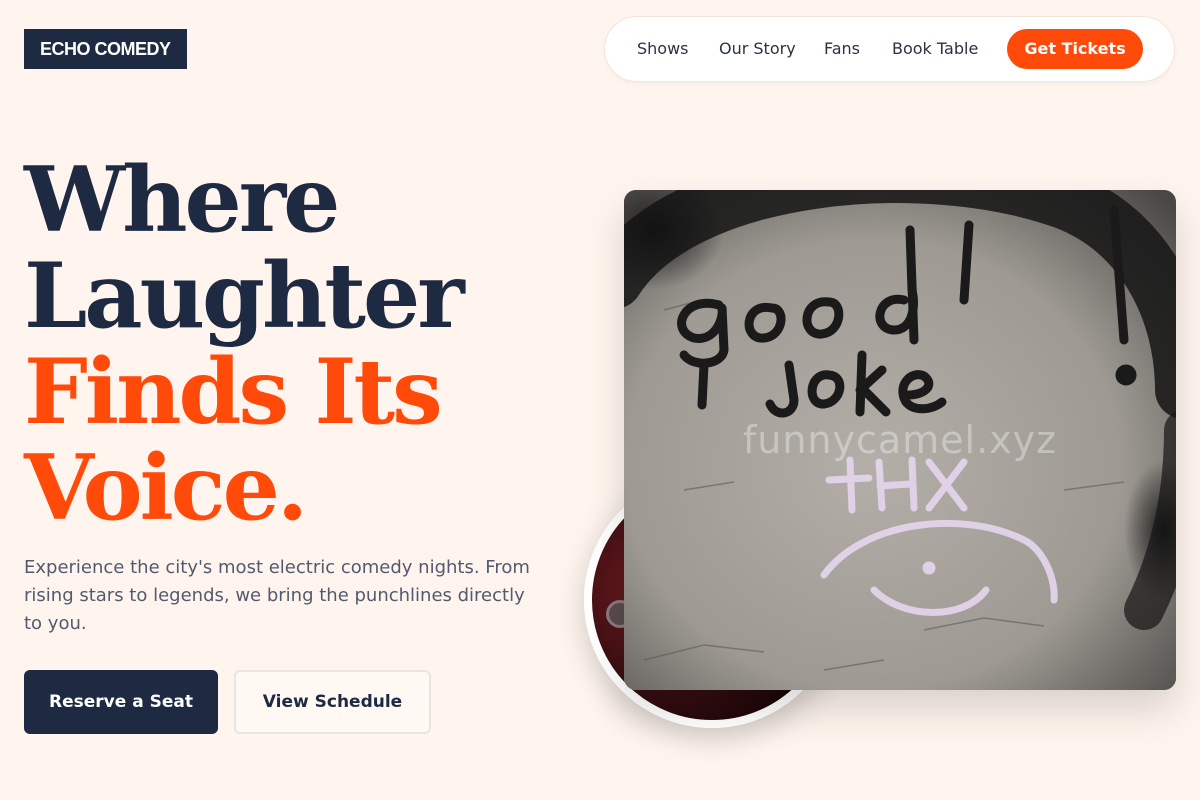 The height and width of the screenshot is (800, 1200). What do you see at coordinates (842, 49) in the screenshot?
I see `nav-link-fans: Fans` at bounding box center [842, 49].